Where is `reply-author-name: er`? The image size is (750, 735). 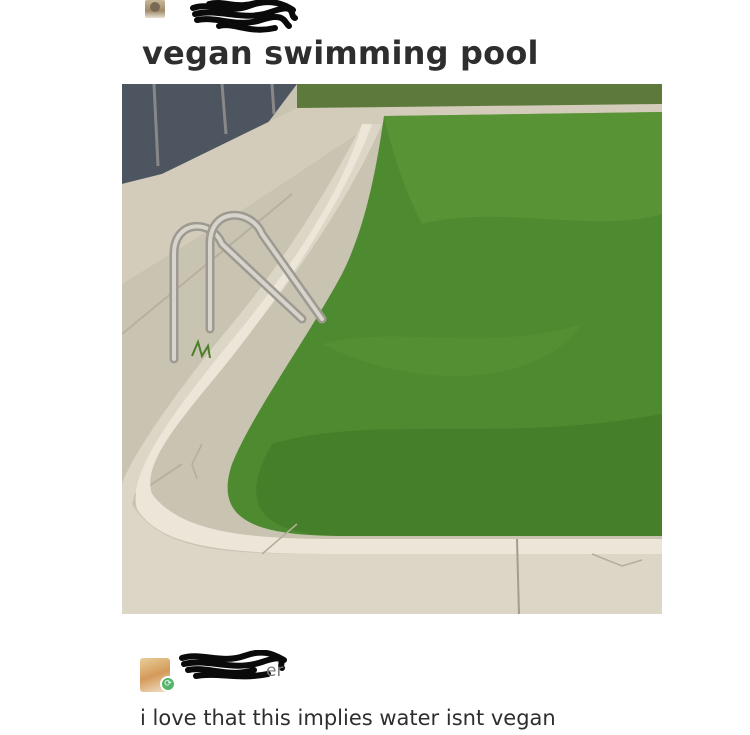
reply-author-name: er is located at coordinates (274, 671).